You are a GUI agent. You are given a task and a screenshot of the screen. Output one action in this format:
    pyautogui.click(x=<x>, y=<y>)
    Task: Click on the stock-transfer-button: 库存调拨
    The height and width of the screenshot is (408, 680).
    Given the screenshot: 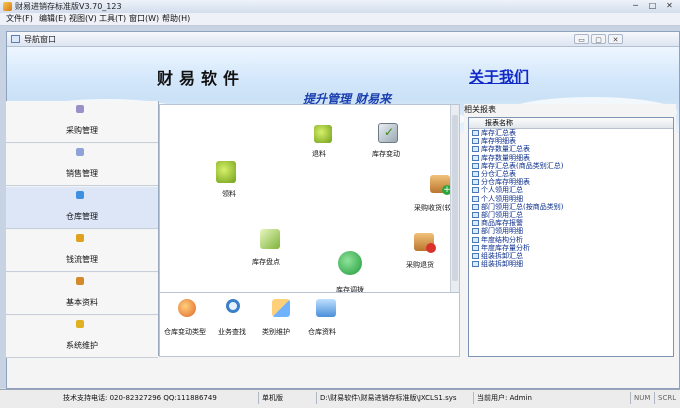 What is the action you would take?
    pyautogui.click(x=354, y=271)
    